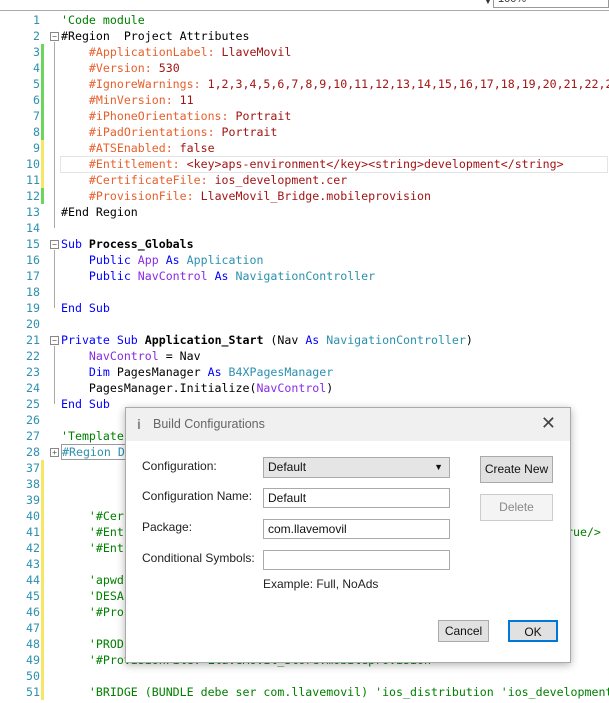 The height and width of the screenshot is (703, 609). What do you see at coordinates (33, 564) in the screenshot?
I see `line-number: 43` at bounding box center [33, 564].